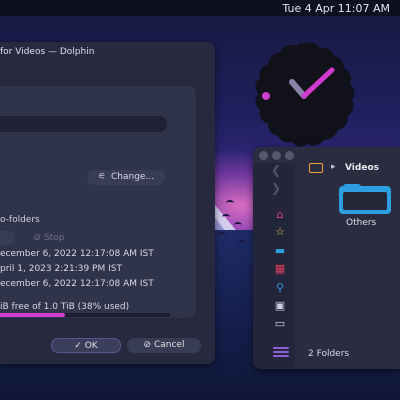 The height and width of the screenshot is (400, 400). I want to click on cancel-icon: ⊘, so click(147, 345).